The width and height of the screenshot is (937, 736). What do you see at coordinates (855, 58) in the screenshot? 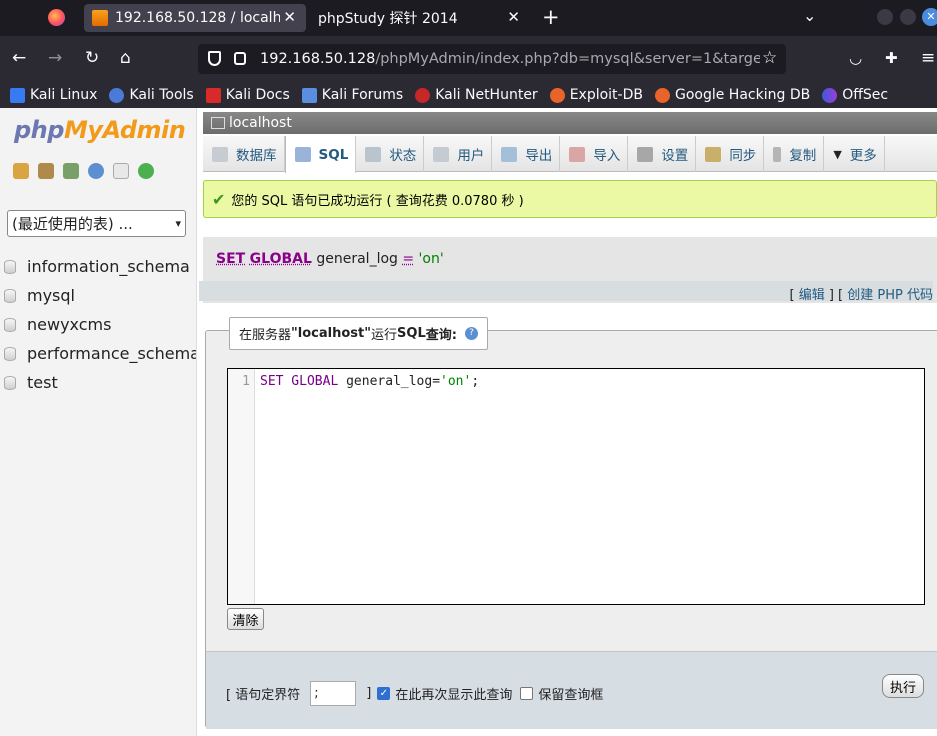
I see `pocket-icon: ◡` at bounding box center [855, 58].